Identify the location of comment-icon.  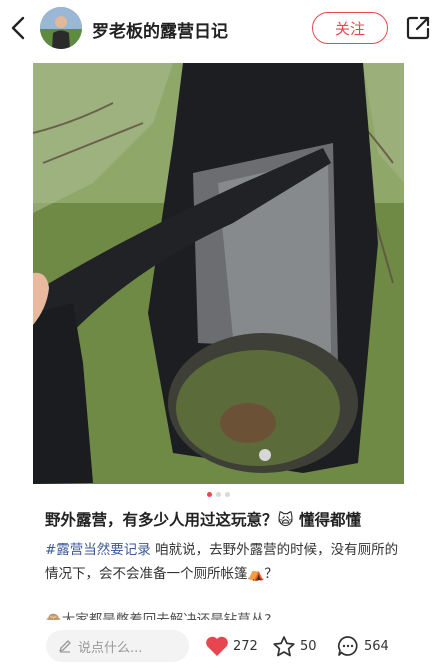
(347, 646).